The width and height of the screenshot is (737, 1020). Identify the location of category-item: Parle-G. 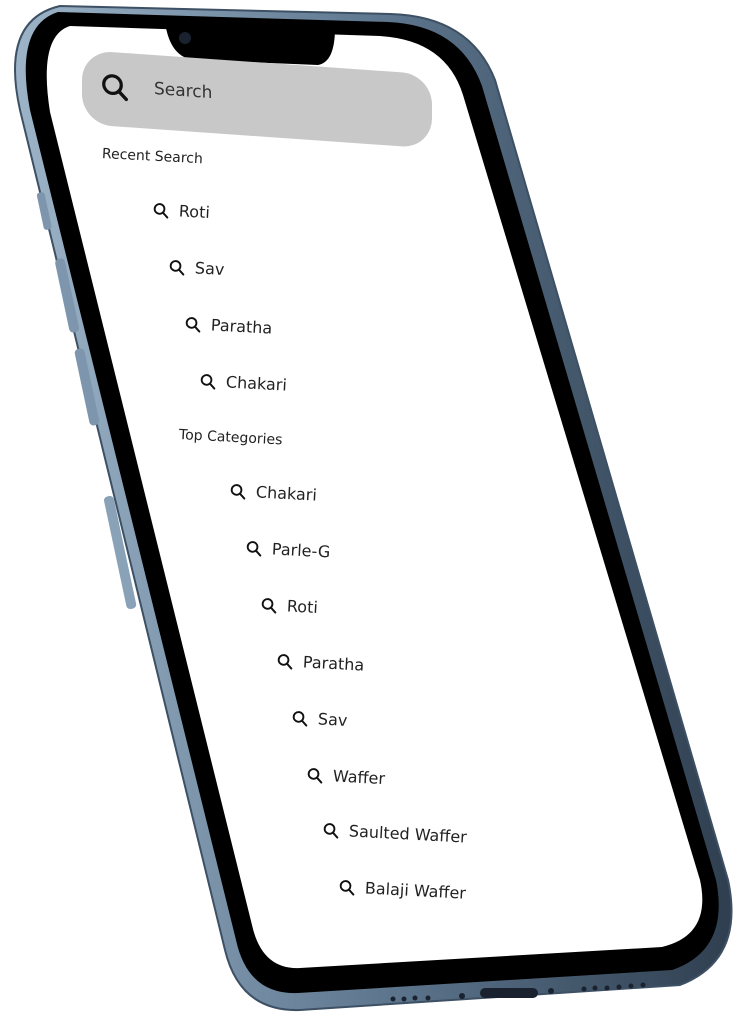
(288, 549).